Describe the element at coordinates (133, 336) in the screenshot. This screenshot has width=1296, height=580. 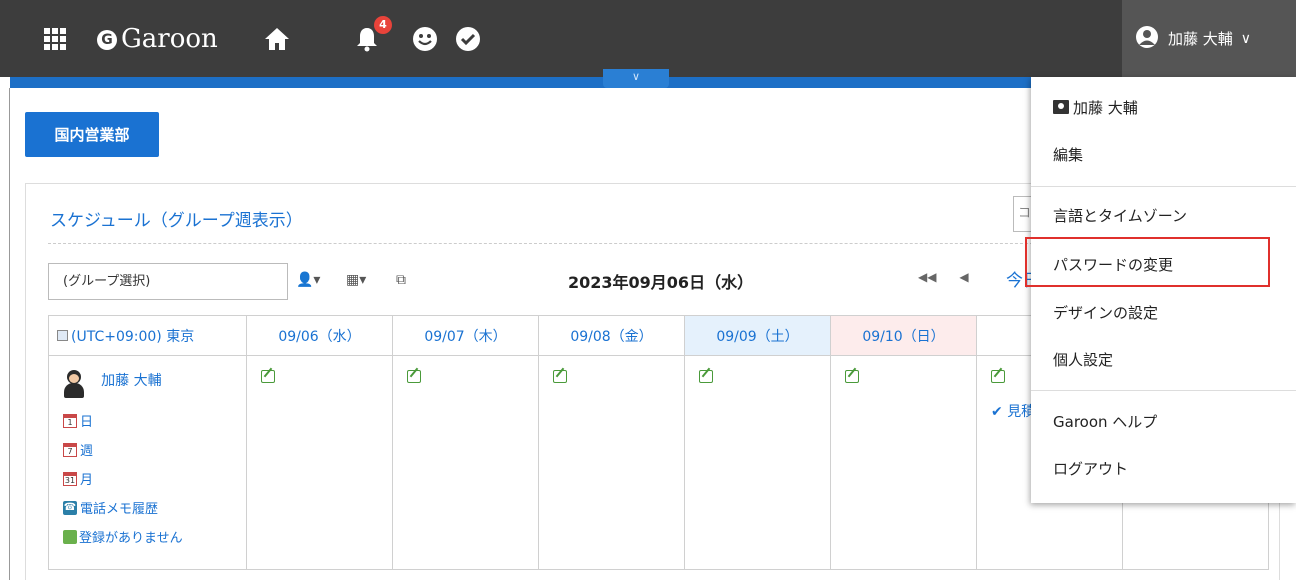
I see `timezone-label: (UTC+09:00) 東京` at that location.